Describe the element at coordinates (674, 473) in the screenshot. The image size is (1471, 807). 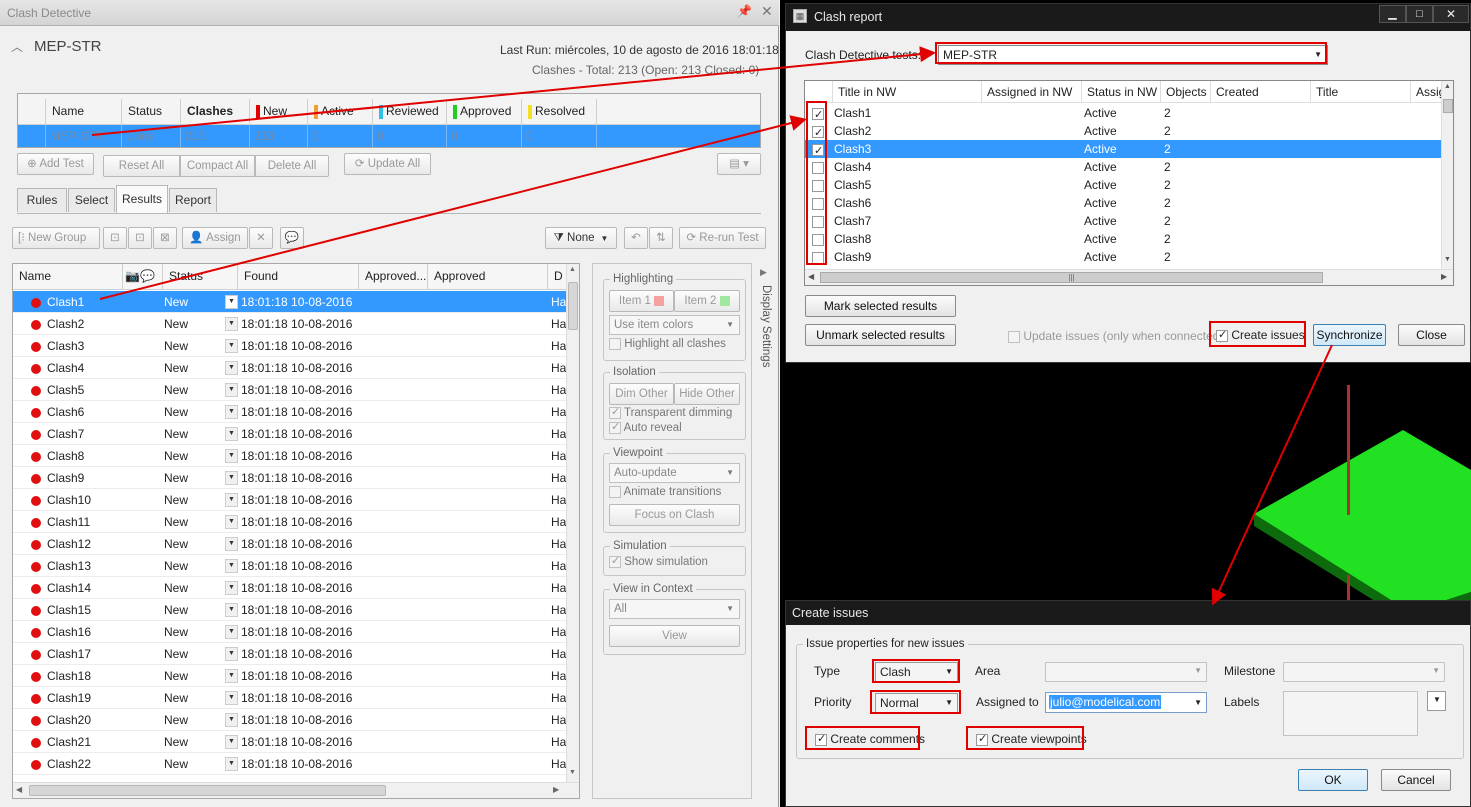
I see `auto-update-dropdown: Auto-update ▼` at that location.